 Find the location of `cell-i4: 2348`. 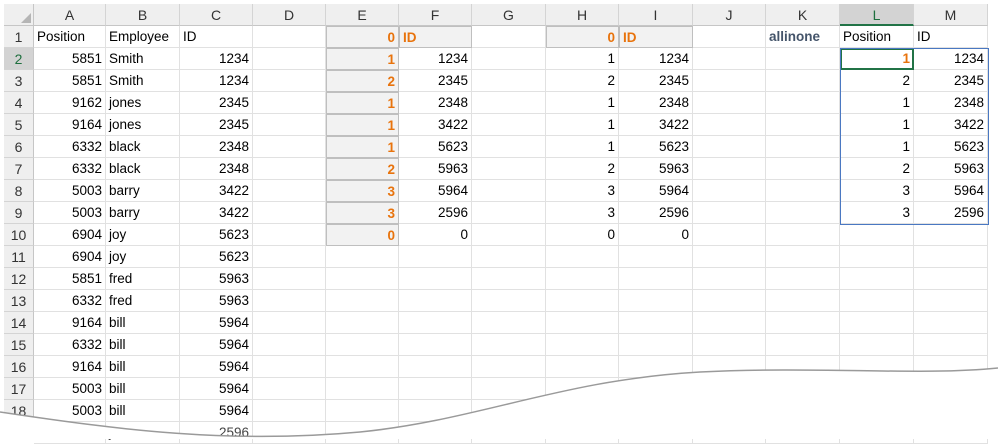

cell-i4: 2348 is located at coordinates (656, 103).